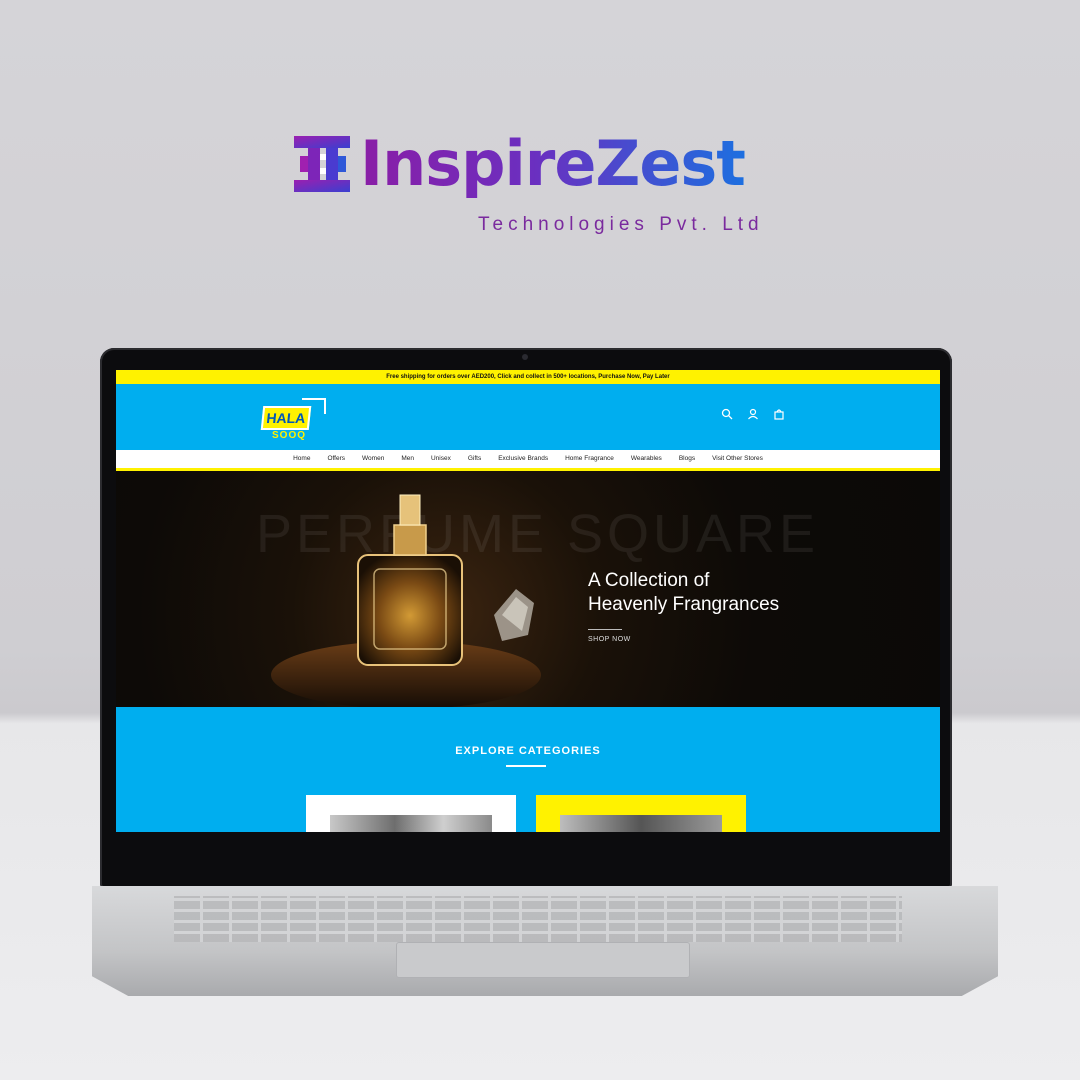  I want to click on explore-categories-section: EXPLORE CATEGORIES, so click(528, 769).